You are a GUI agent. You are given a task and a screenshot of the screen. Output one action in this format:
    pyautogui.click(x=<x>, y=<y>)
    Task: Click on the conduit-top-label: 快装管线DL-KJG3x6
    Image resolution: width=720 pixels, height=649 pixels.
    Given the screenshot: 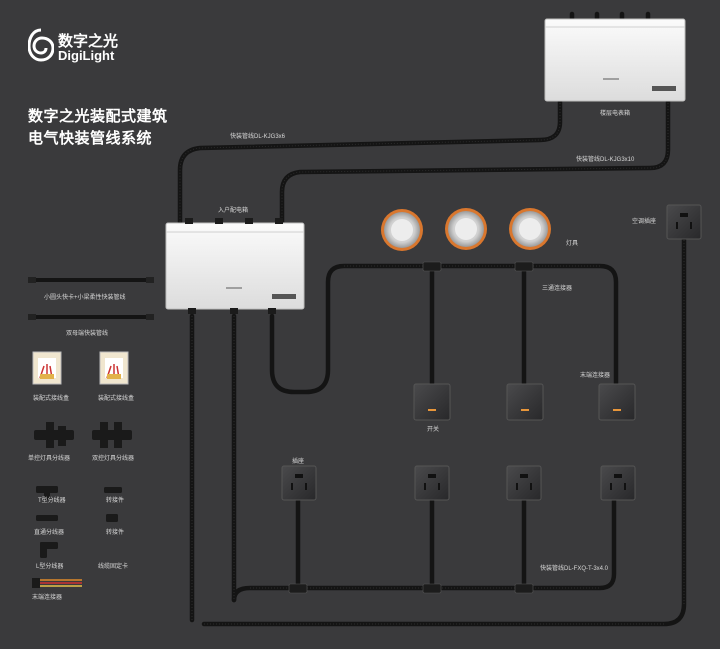 What is the action you would take?
    pyautogui.click(x=258, y=137)
    